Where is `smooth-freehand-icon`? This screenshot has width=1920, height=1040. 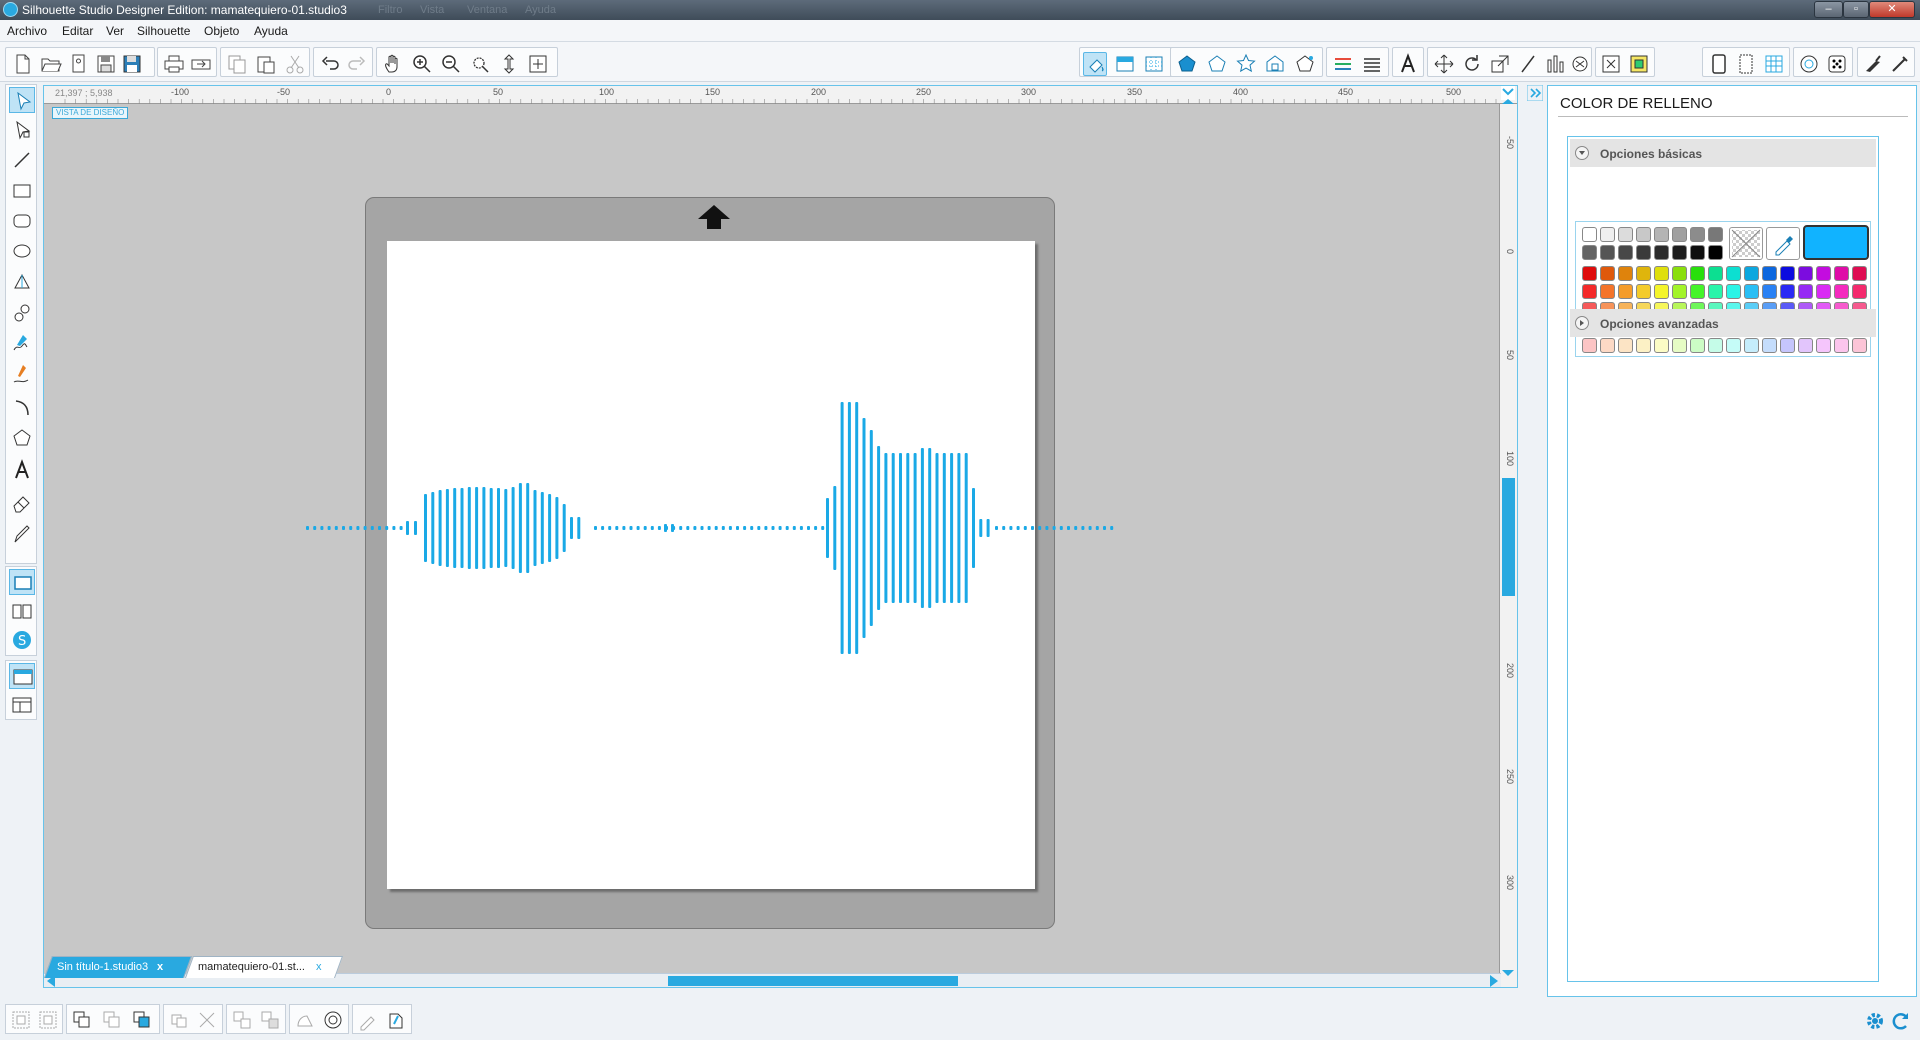 smooth-freehand-icon is located at coordinates (22, 375).